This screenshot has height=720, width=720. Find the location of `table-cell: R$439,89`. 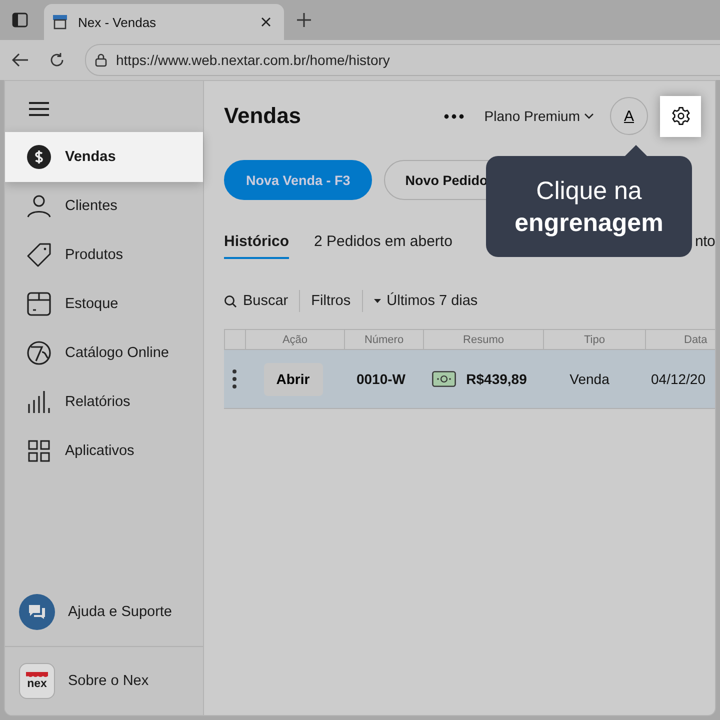

table-cell: R$439,89 is located at coordinates (496, 379).